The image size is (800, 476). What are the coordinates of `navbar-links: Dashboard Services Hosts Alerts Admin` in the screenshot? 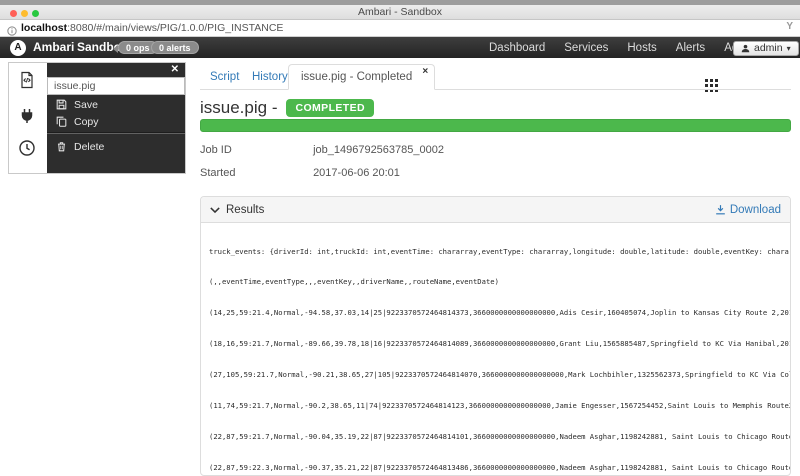 It's located at (623, 47).